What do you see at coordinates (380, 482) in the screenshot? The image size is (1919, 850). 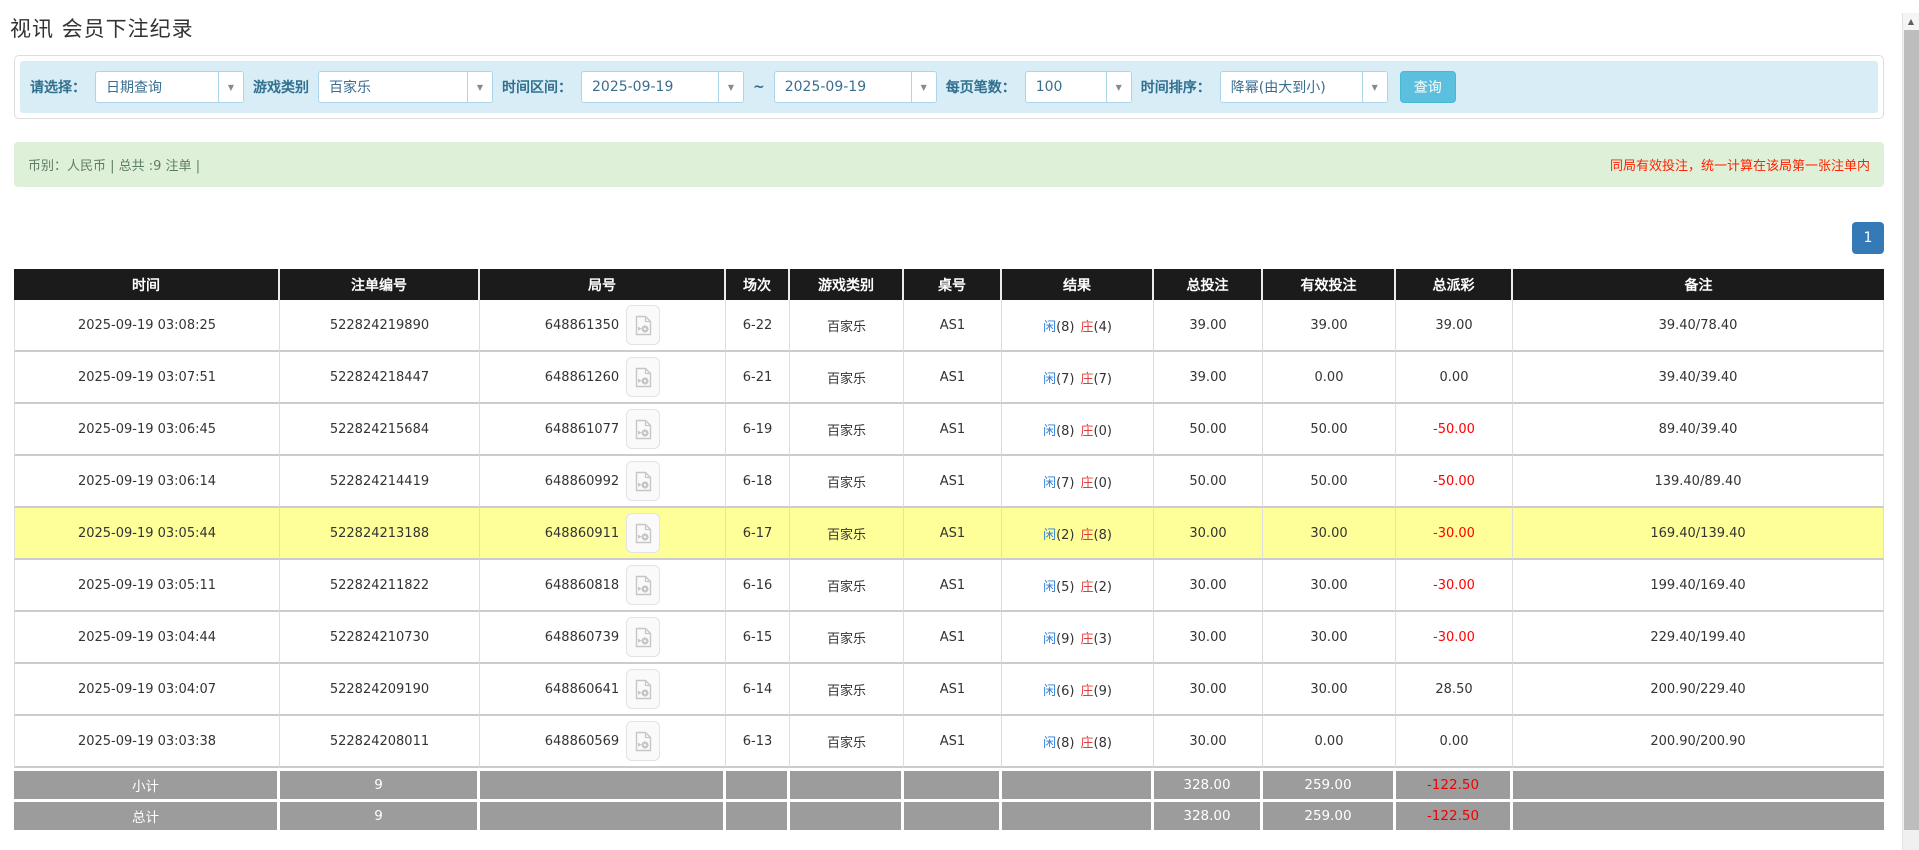 I see `cell-bet-number: 522824214419` at bounding box center [380, 482].